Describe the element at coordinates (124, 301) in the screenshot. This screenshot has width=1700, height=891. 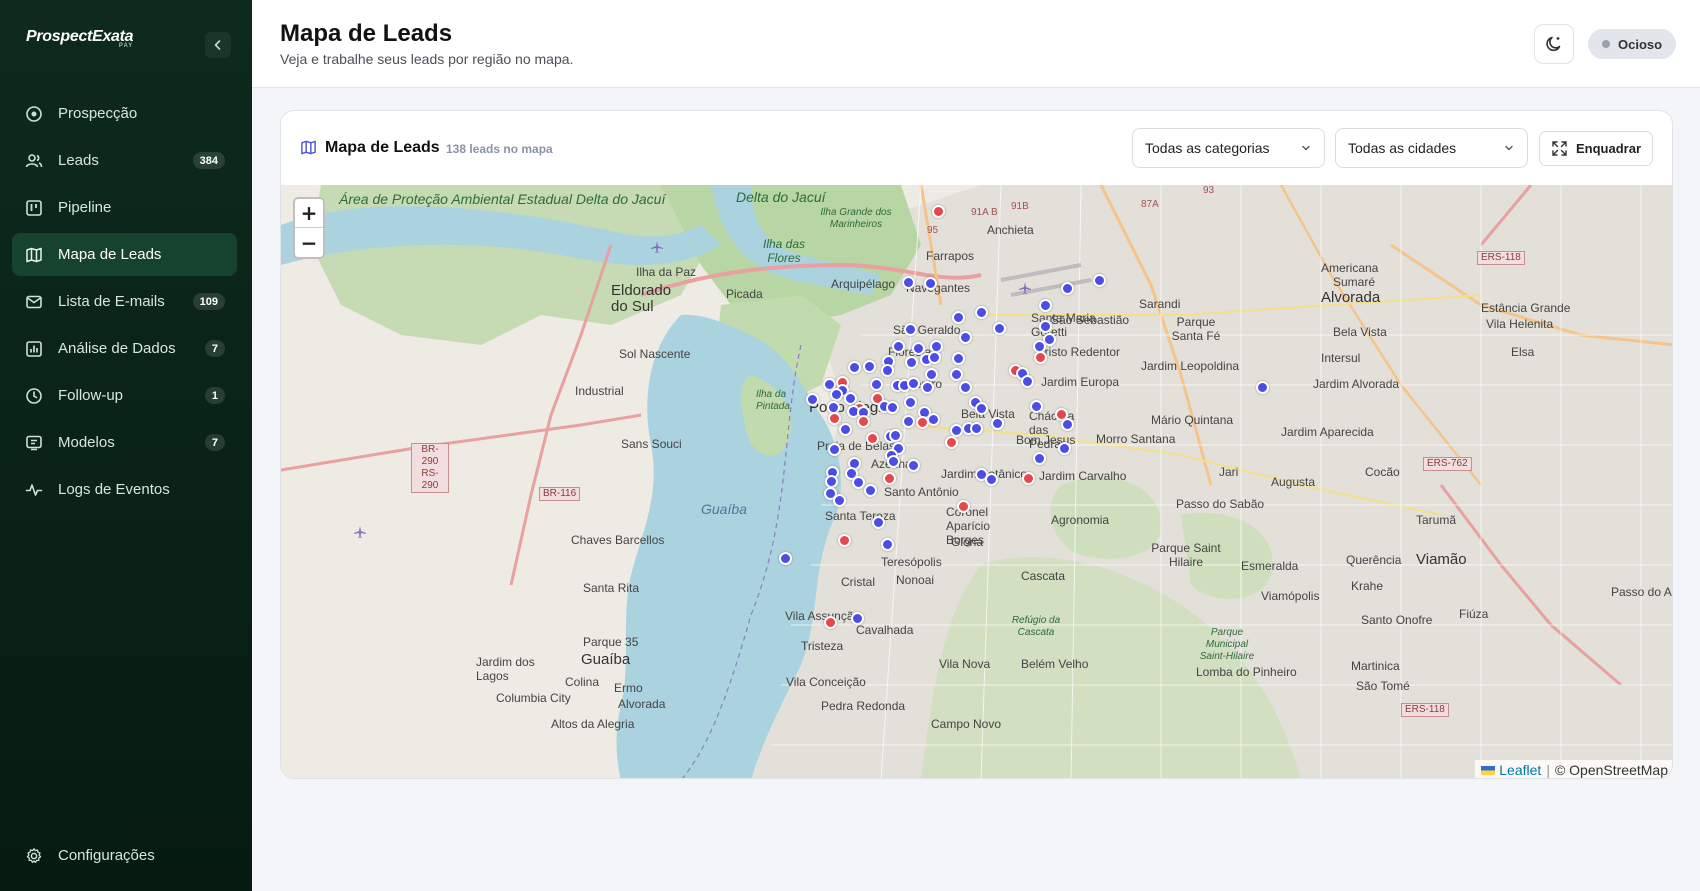
I see `sidebar-item-lista-de-emails: Lista de E-mails 109` at that location.